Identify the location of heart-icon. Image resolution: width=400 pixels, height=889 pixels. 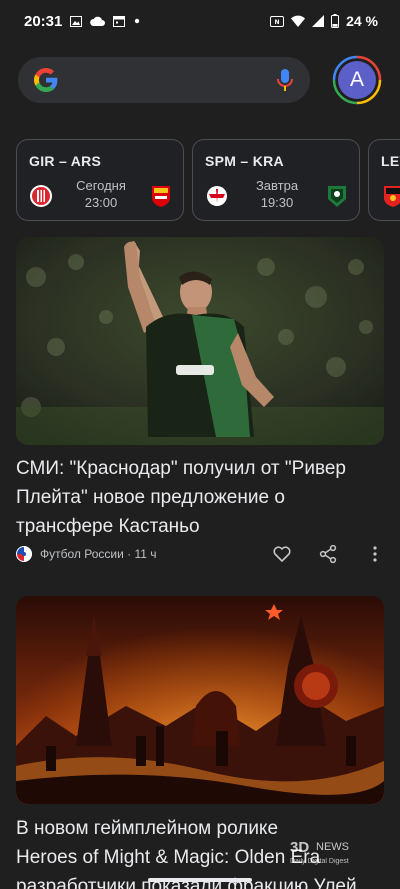
(282, 554).